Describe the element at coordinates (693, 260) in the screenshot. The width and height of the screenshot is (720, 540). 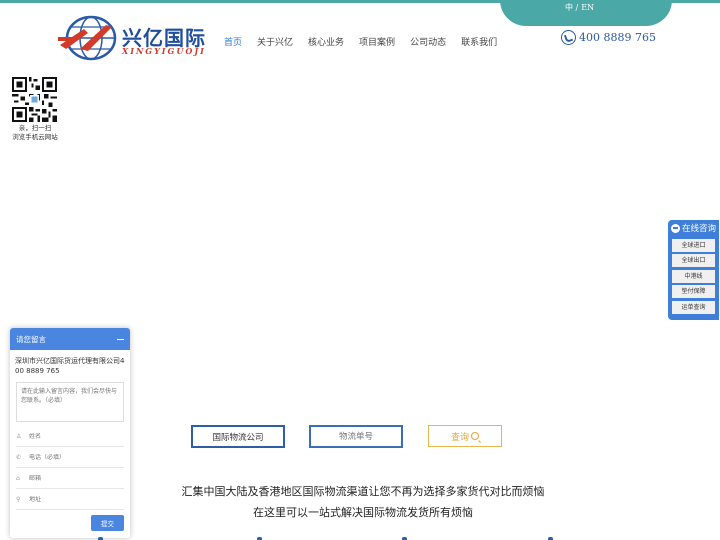
I see `side-item-global-export: 全球出口` at that location.